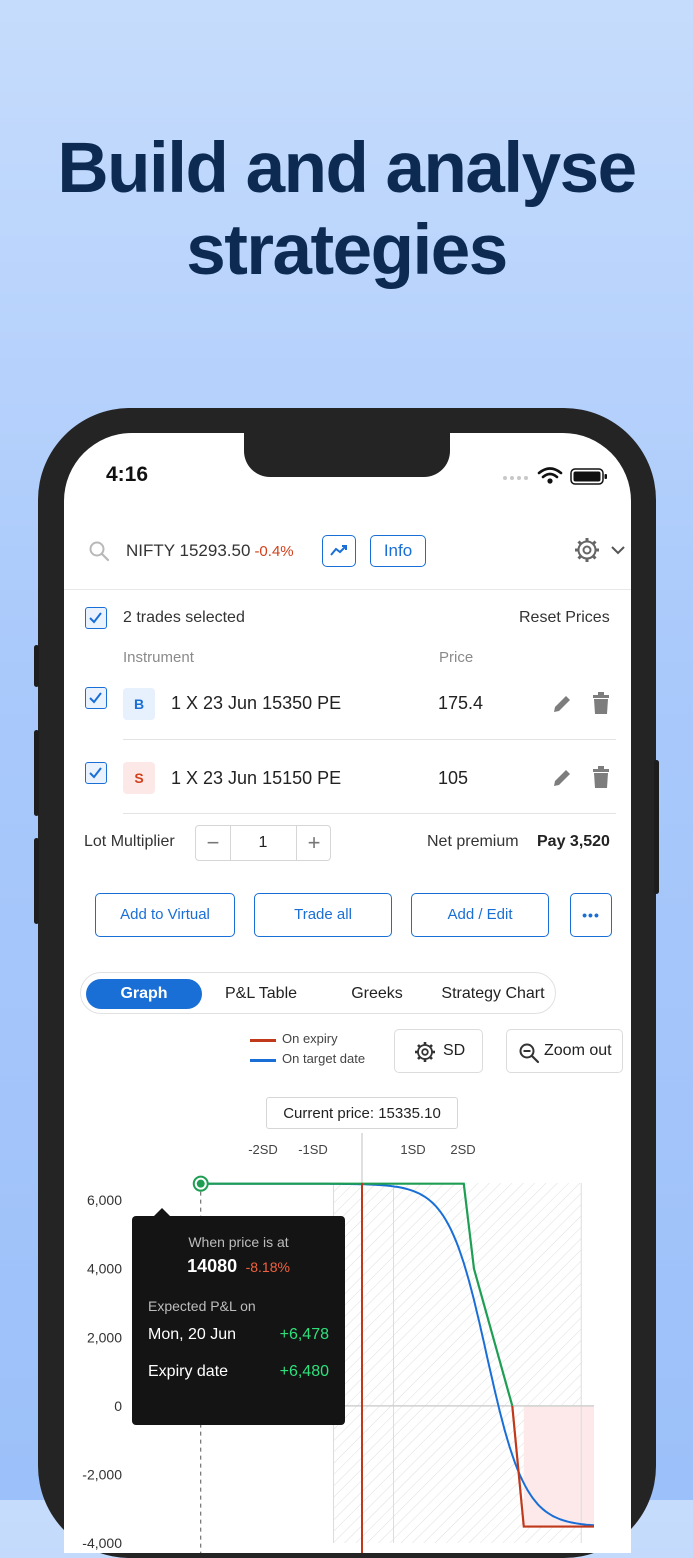 The width and height of the screenshot is (693, 1558). Describe the element at coordinates (104, 1200) in the screenshot. I see `y-tick-label: 6,000` at that location.